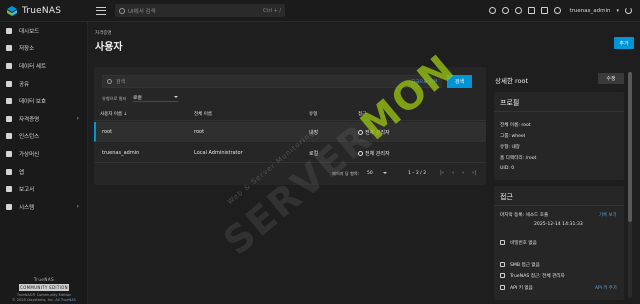  What do you see at coordinates (518, 158) in the screenshot?
I see `profile-home: 홈 디렉터리: /root` at bounding box center [518, 158].